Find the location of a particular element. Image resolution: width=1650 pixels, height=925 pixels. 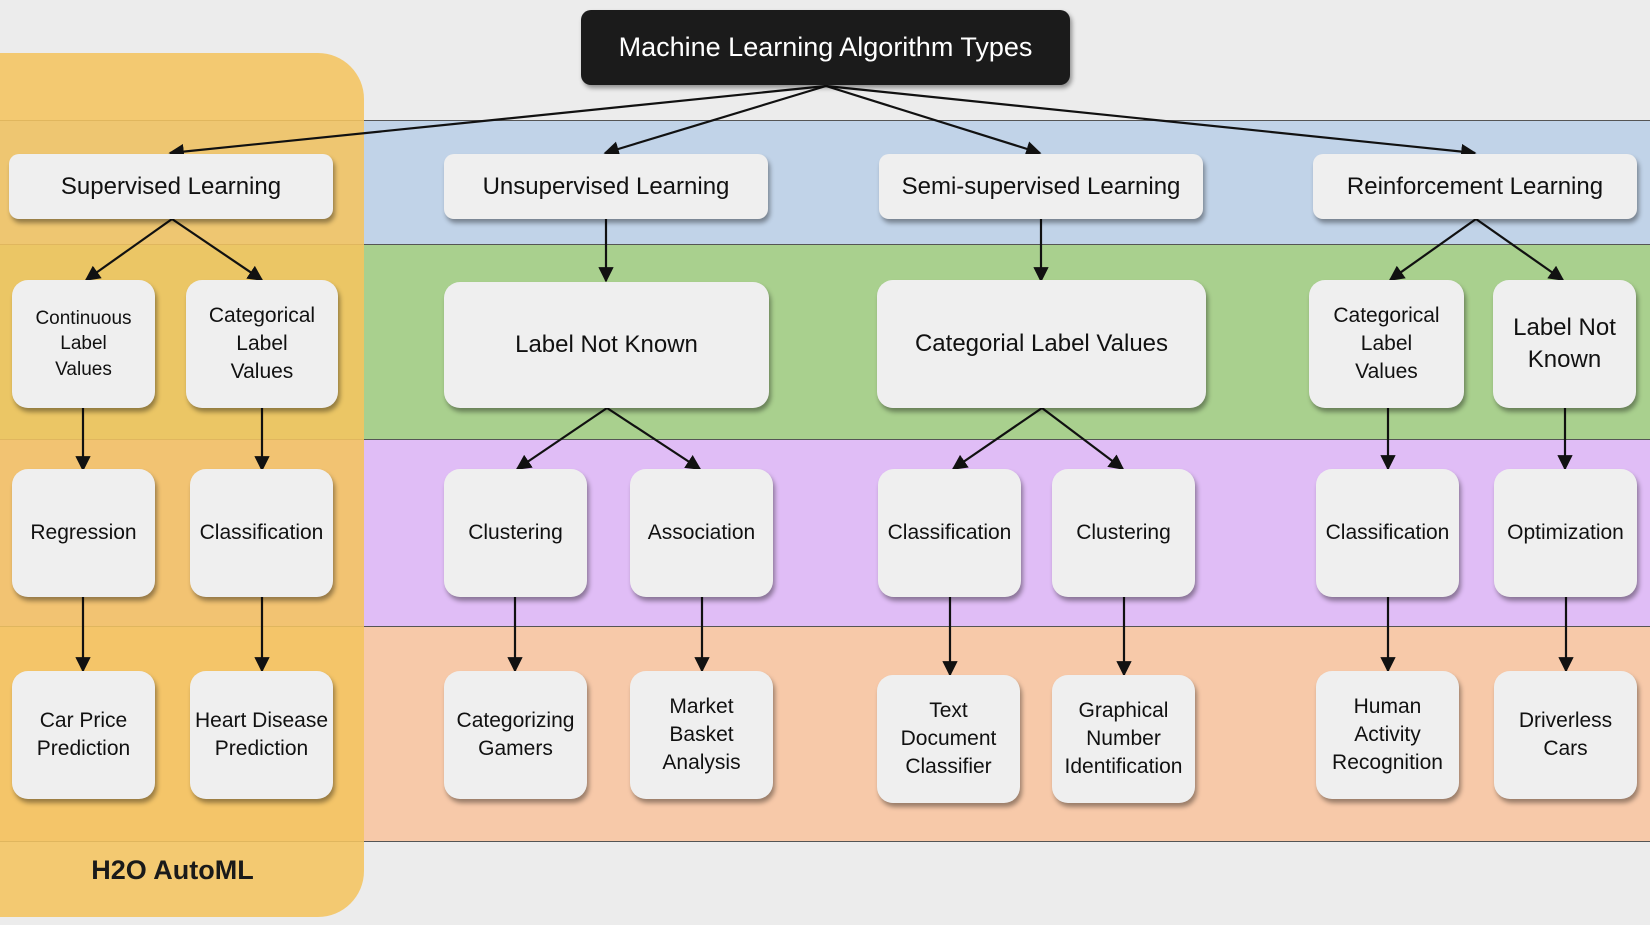

edge-semi-clustering is located at coordinates (1083, 438).